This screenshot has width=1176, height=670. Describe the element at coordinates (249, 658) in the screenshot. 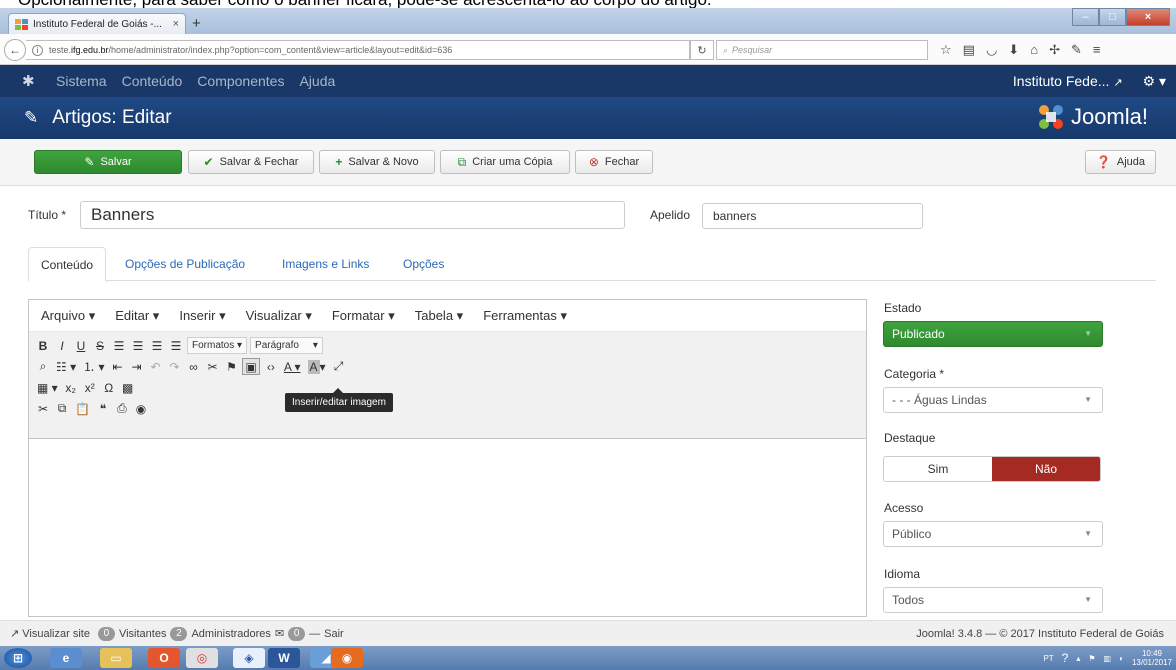

I see `network-app-icon: ◈` at that location.